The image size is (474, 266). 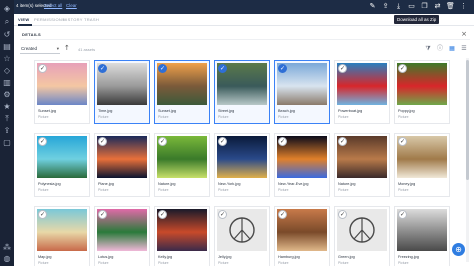 What do you see at coordinates (302, 165) in the screenshot?
I see `asset-card: ✓ New-Year-Eve.jpg Picture` at bounding box center [302, 165].